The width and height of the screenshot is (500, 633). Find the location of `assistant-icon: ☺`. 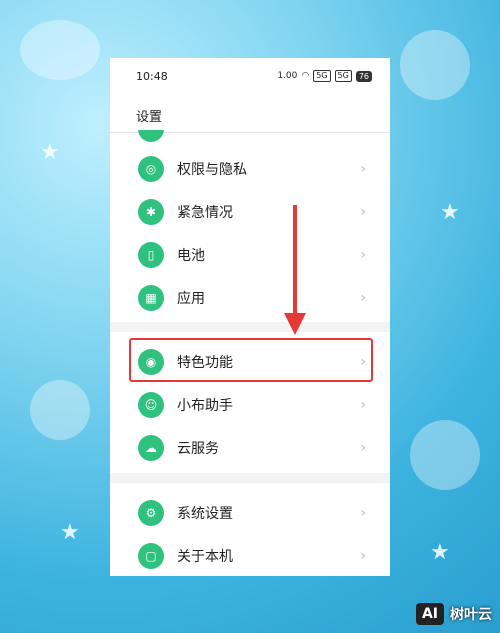

assistant-icon: ☺ is located at coordinates (151, 405).